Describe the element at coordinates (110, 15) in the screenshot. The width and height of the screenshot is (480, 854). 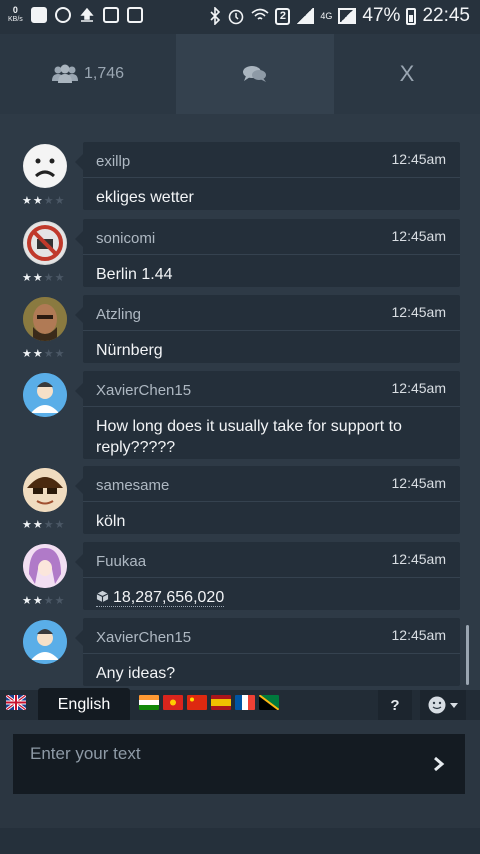
I see `image-icon` at that location.